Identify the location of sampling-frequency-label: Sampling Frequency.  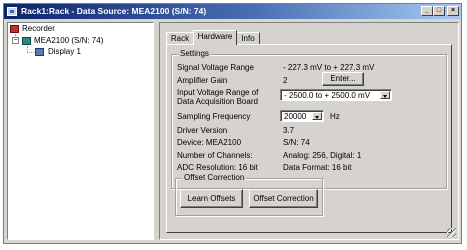
(214, 116).